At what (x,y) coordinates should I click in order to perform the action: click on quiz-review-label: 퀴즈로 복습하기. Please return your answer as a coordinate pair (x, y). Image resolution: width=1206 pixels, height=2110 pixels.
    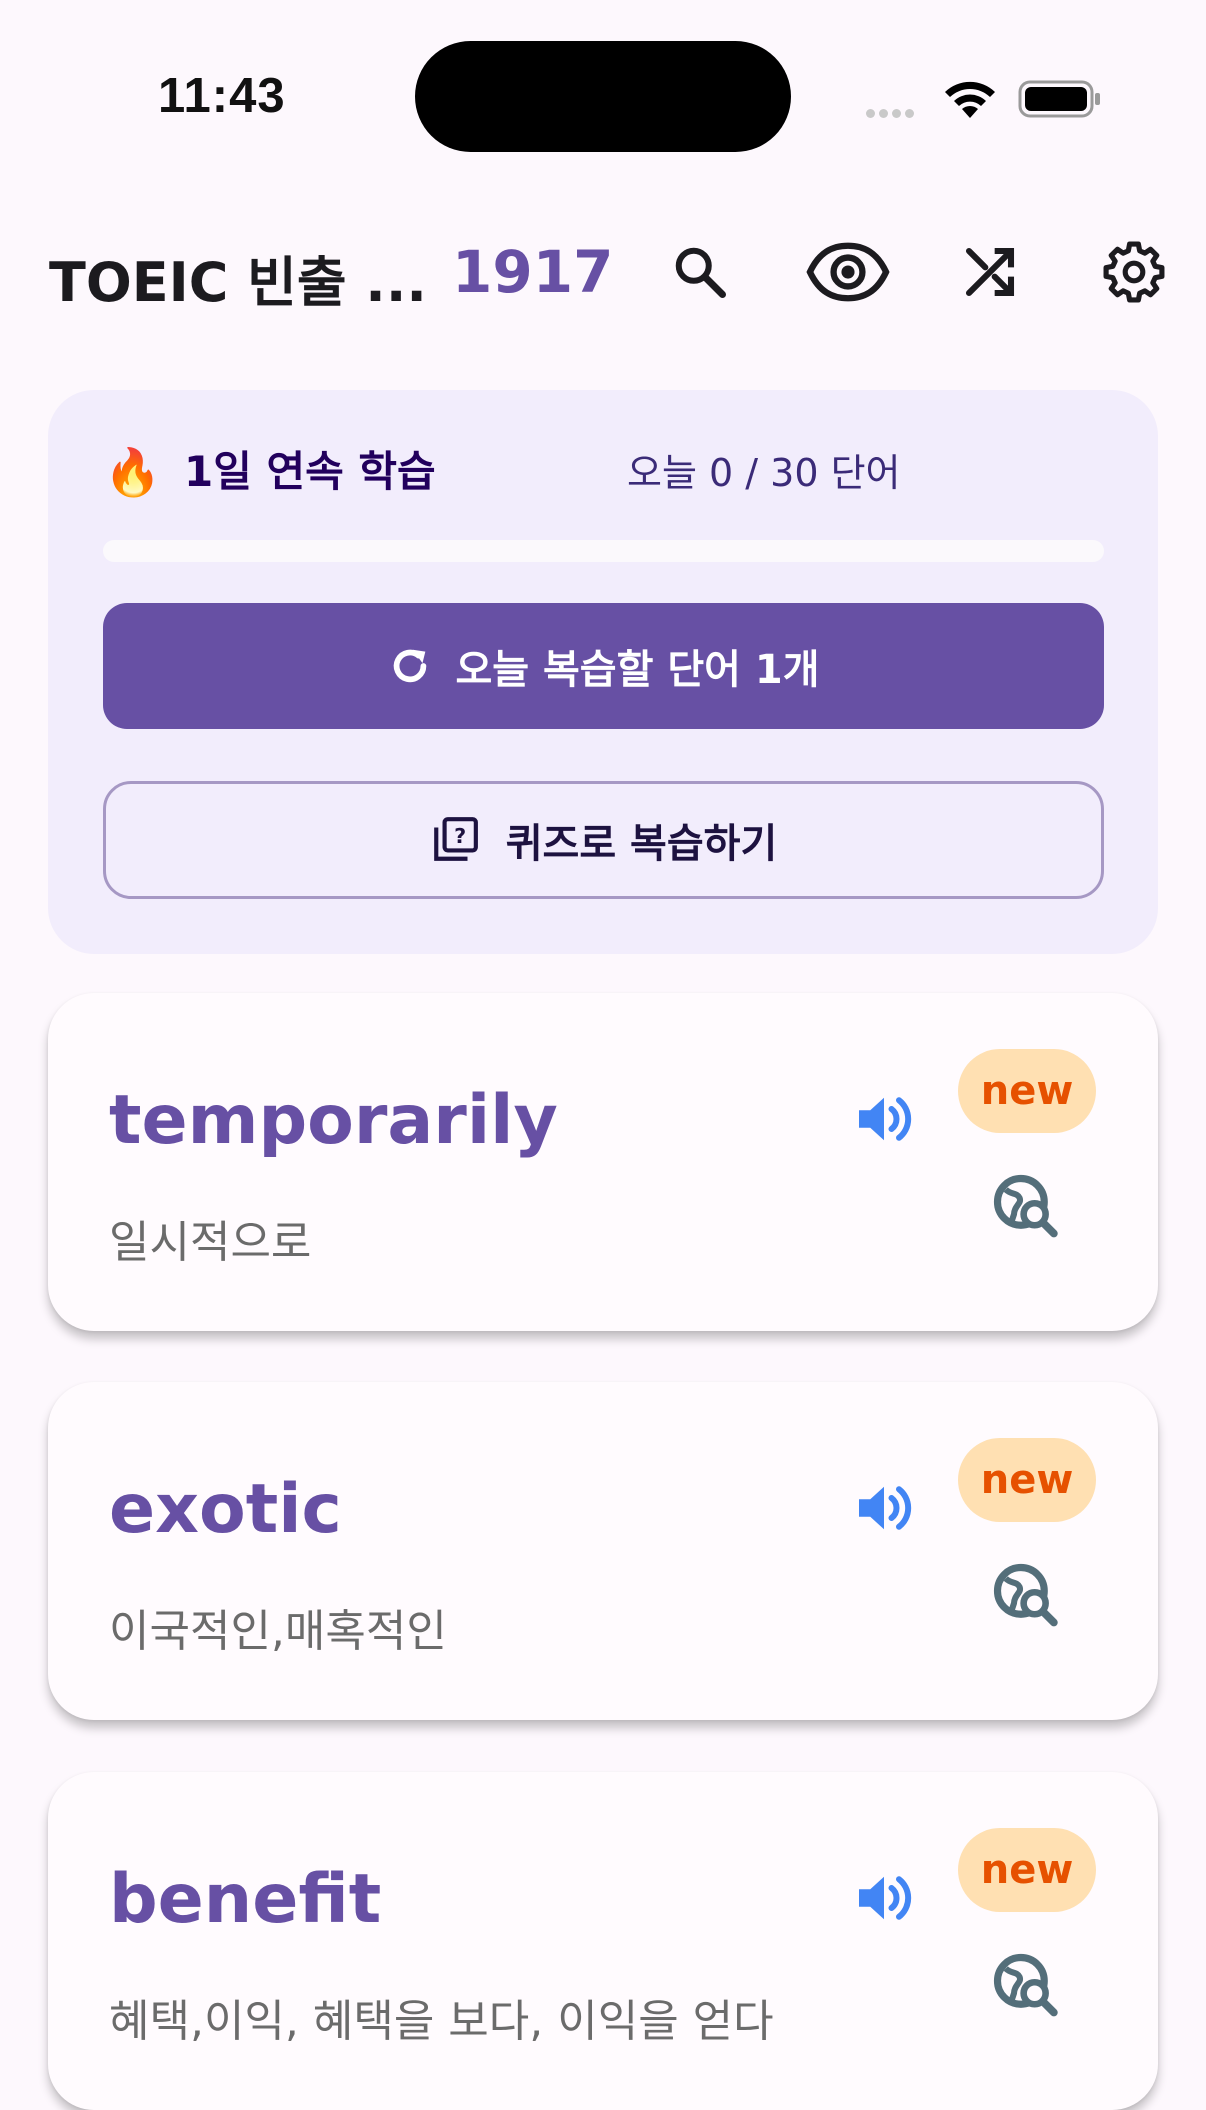
    Looking at the image, I should click on (641, 844).